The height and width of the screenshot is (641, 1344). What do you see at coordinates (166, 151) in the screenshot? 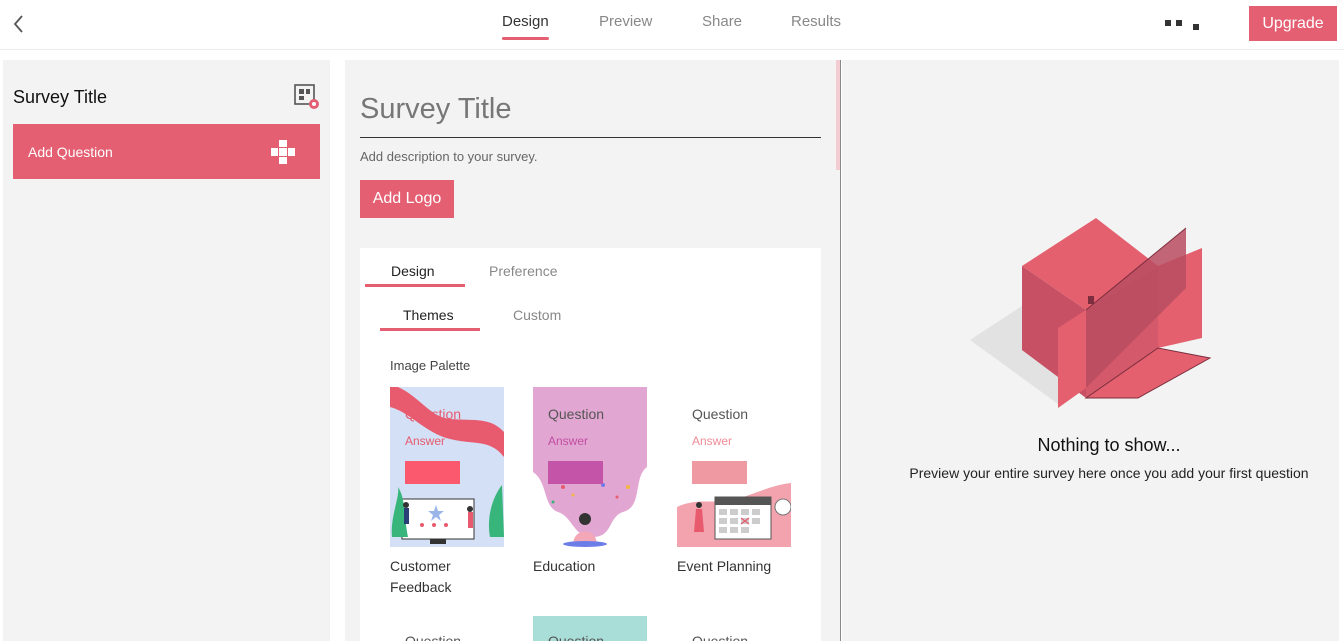
I see `add-question-button: Add Question` at bounding box center [166, 151].